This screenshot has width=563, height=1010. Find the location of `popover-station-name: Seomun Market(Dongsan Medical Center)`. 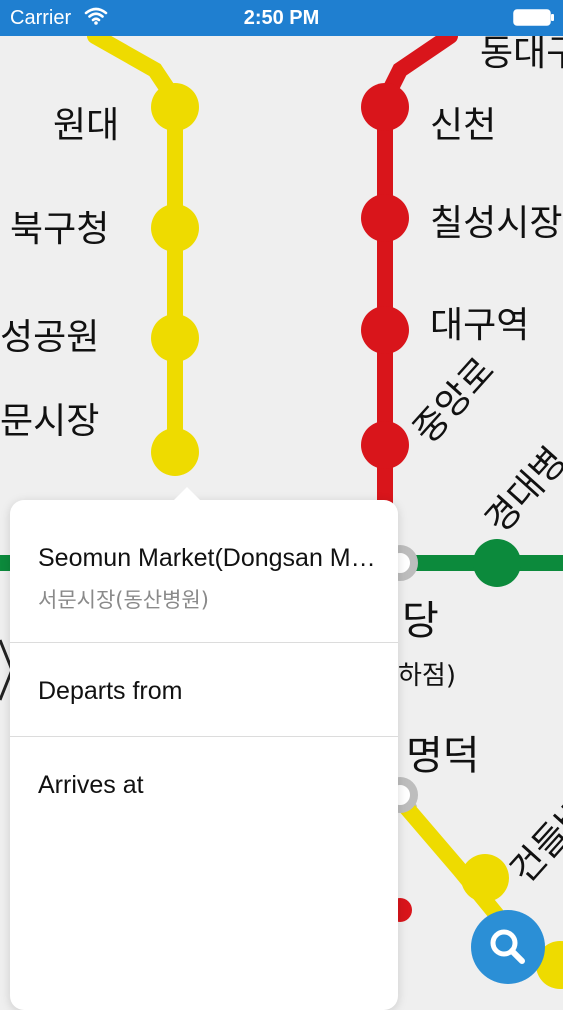

popover-station-name: Seomun Market(Dongsan Medical Center) is located at coordinates (208, 558).